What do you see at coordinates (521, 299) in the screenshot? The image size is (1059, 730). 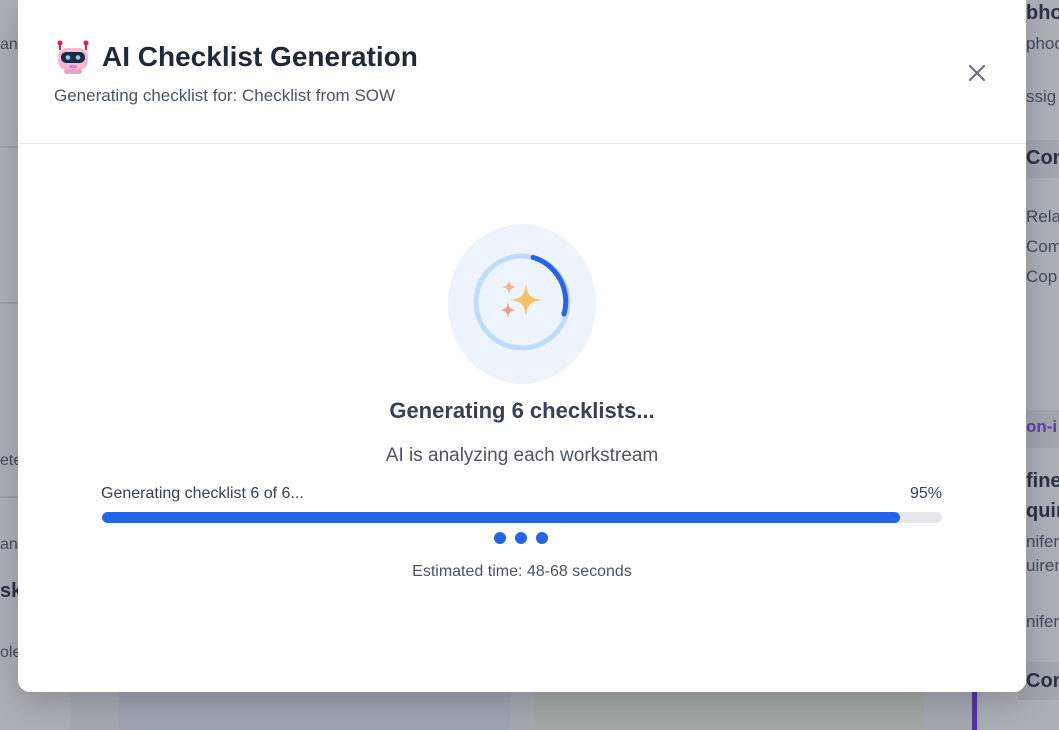 I see `sparkles-icon` at bounding box center [521, 299].